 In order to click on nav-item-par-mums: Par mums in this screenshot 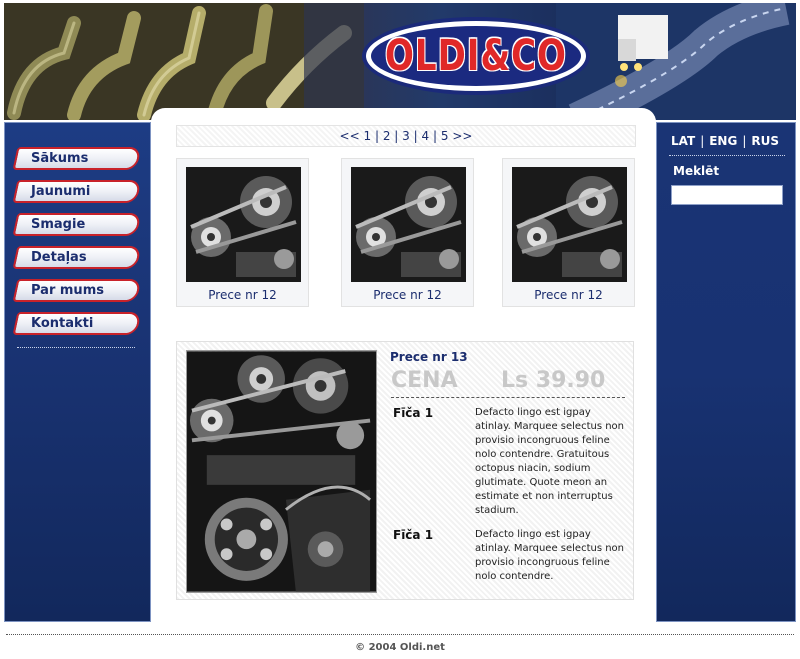, I will do `click(77, 290)`.